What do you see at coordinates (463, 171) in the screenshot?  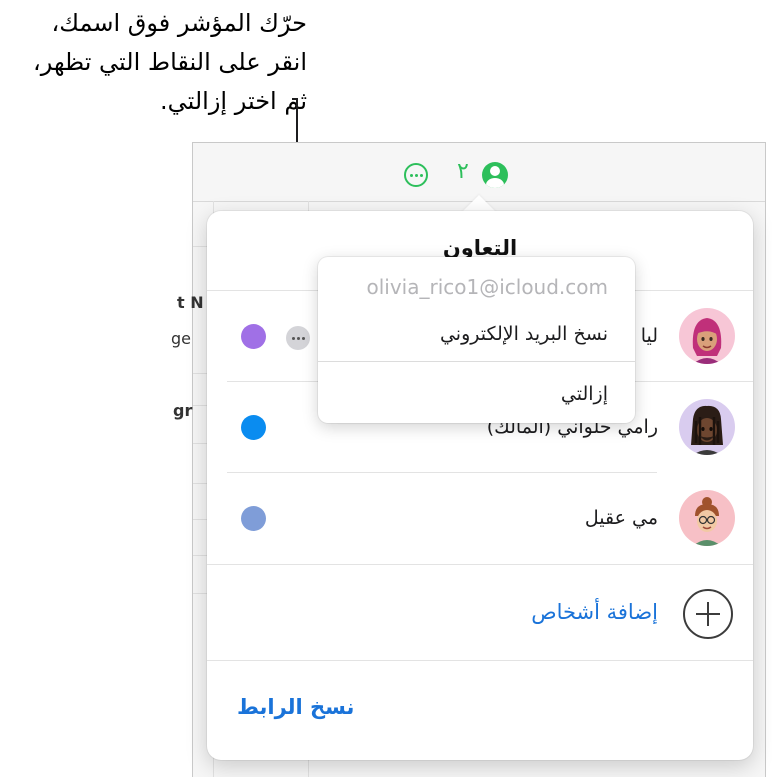 I see `participant-count: ٢` at bounding box center [463, 171].